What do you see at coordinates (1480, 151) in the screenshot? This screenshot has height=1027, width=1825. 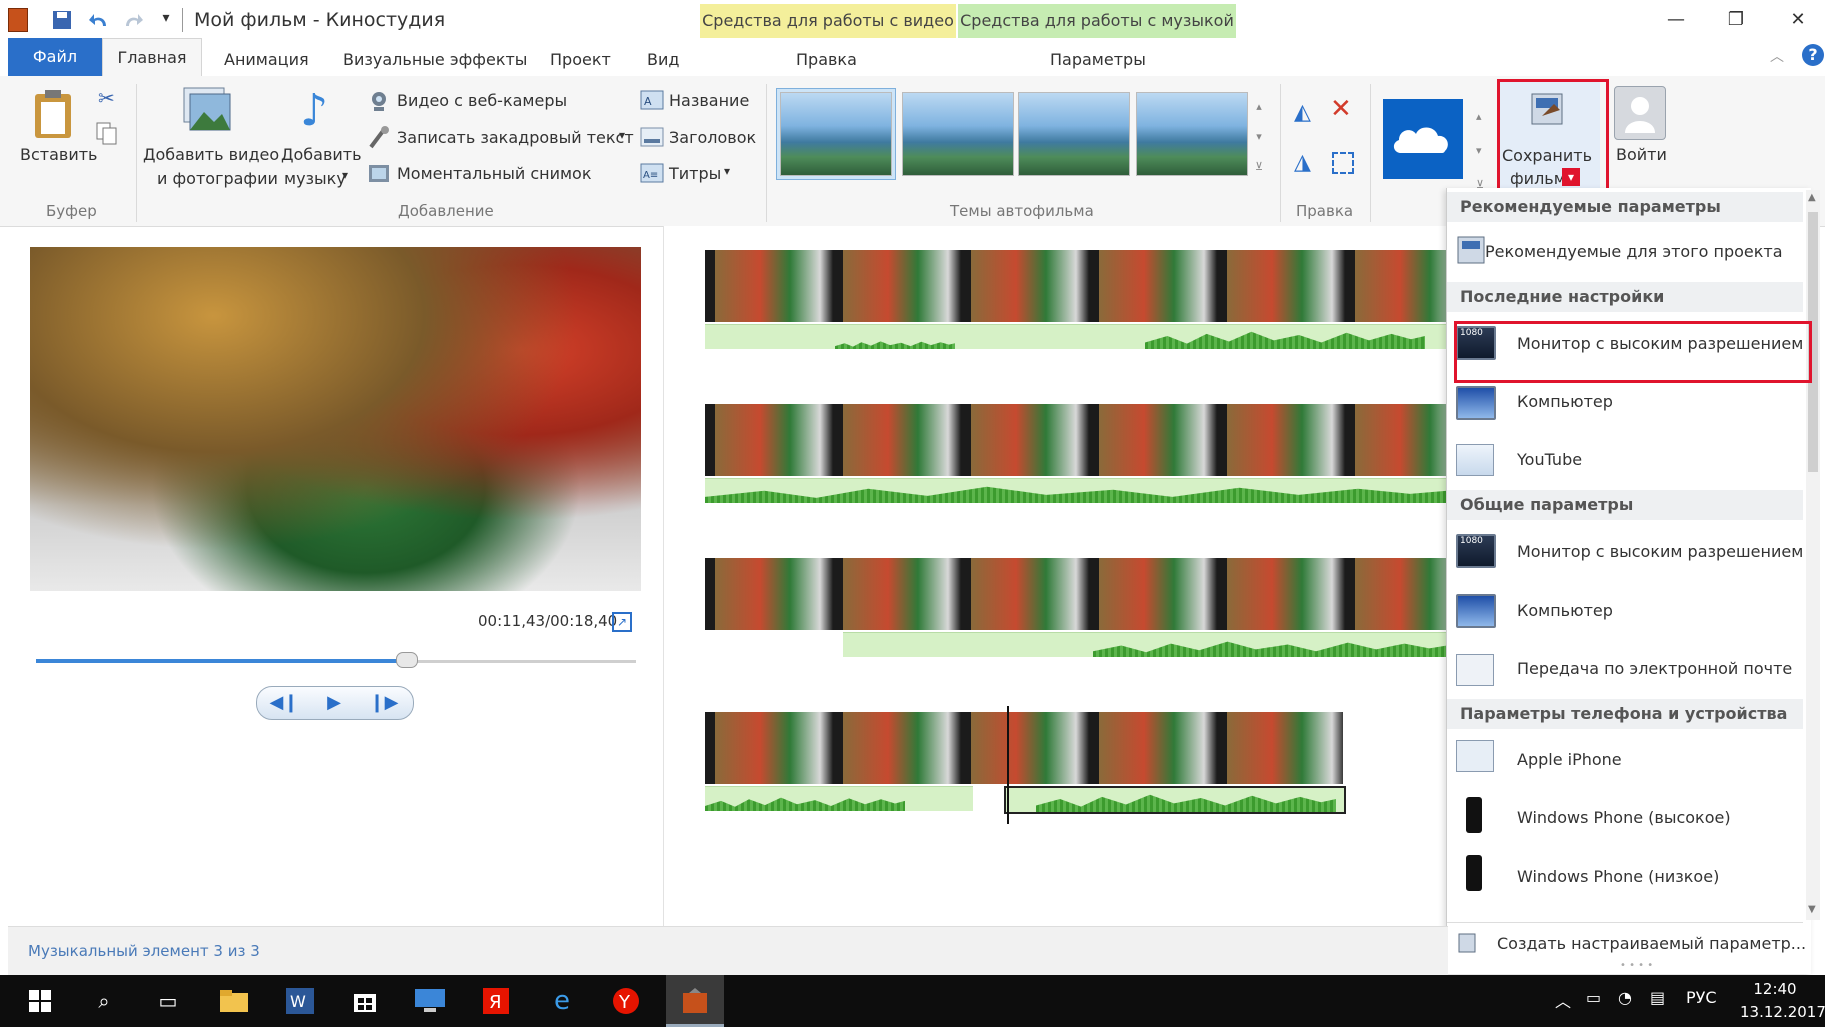 I see `share-scroll-icon: ▴ ▾ ⊻` at bounding box center [1480, 151].